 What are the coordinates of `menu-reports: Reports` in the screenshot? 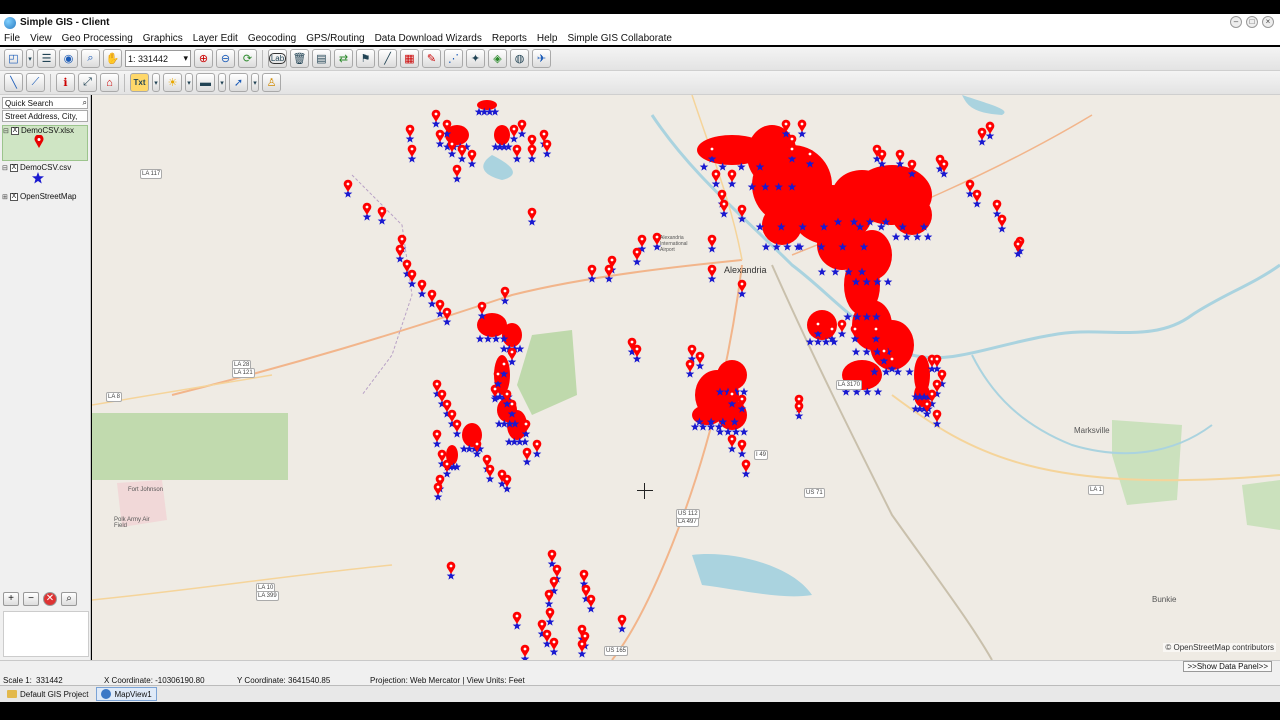 It's located at (509, 38).